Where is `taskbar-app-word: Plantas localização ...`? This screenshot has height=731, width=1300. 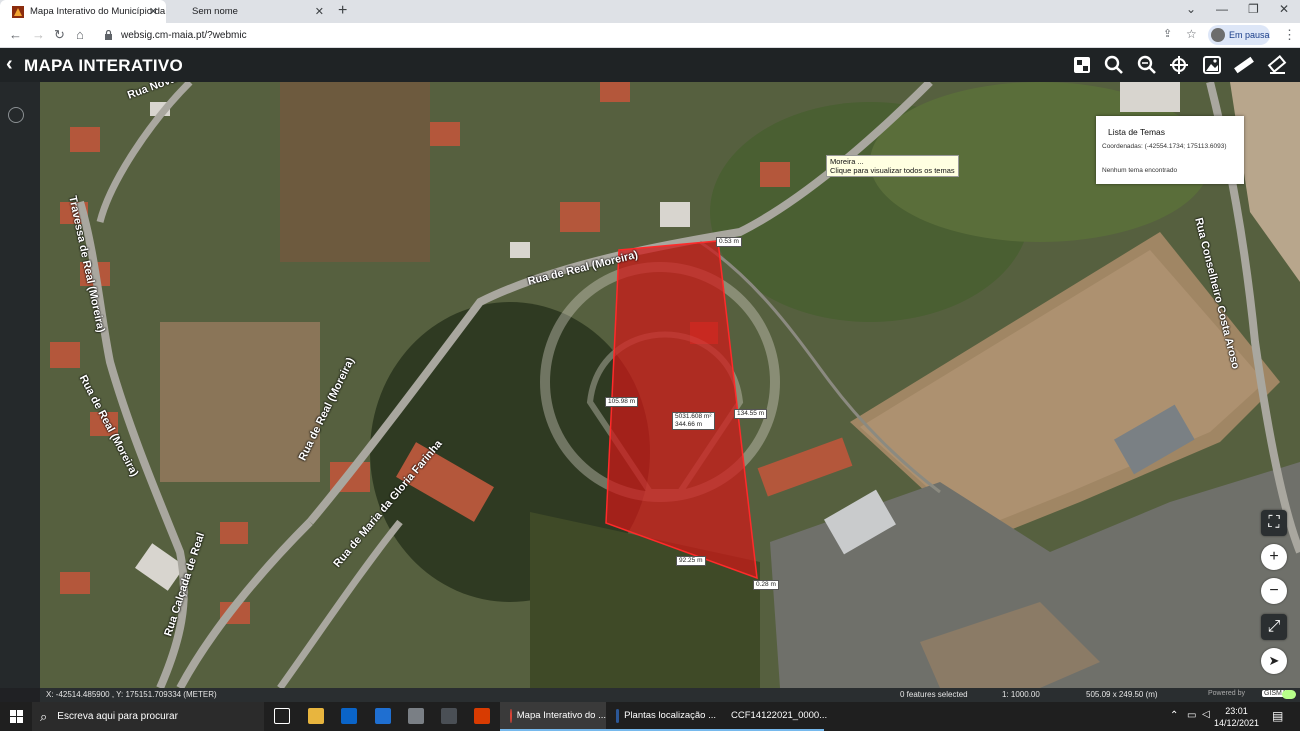 taskbar-app-word: Plantas localização ... is located at coordinates (661, 716).